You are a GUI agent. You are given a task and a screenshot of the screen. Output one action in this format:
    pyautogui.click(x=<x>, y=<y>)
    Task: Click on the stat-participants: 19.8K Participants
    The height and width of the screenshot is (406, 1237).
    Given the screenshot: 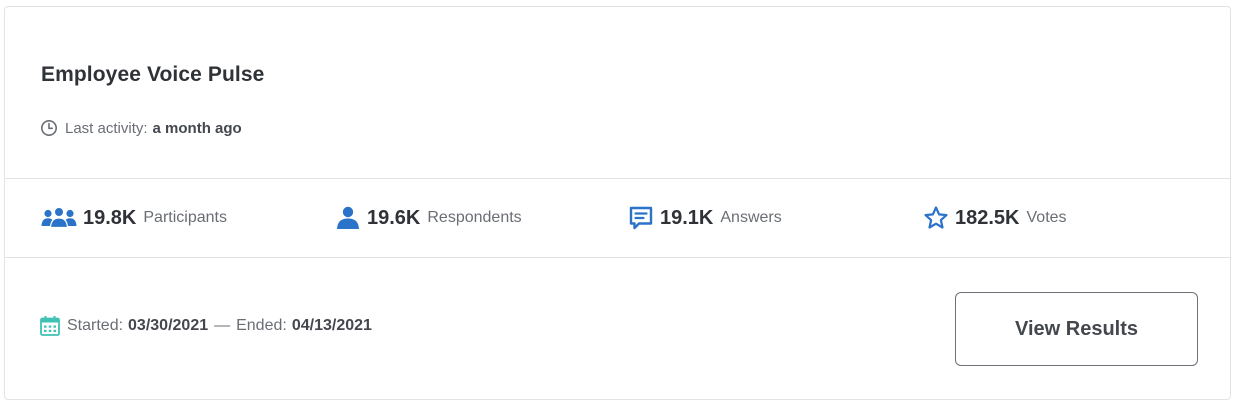 What is the action you would take?
    pyautogui.click(x=134, y=218)
    